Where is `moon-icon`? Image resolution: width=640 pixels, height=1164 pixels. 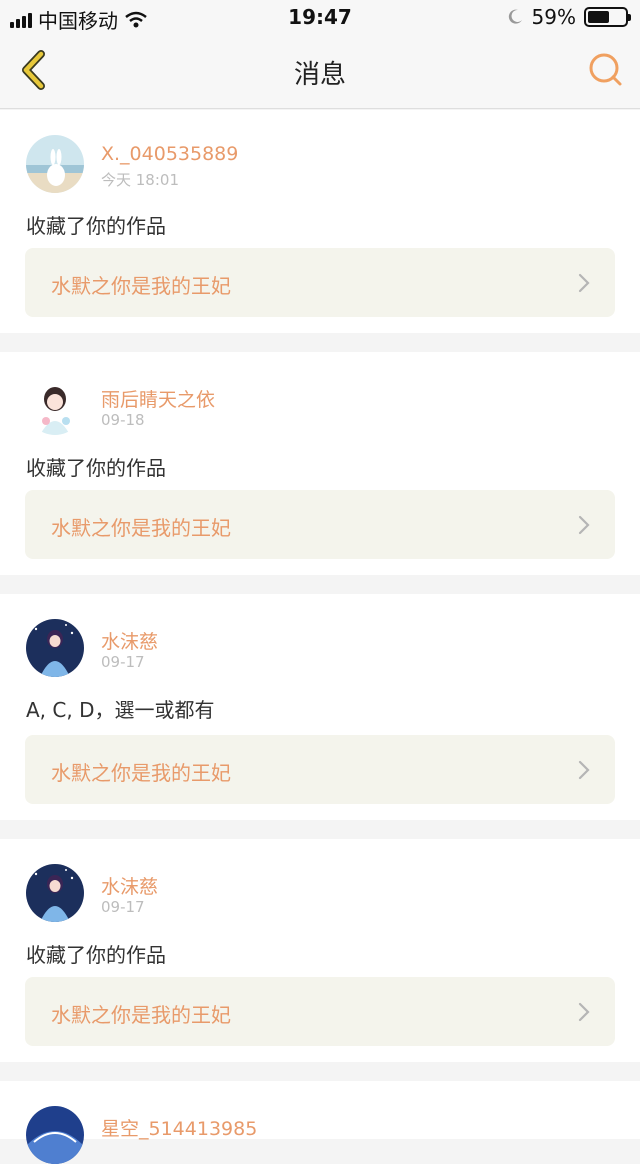 moon-icon is located at coordinates (515, 16).